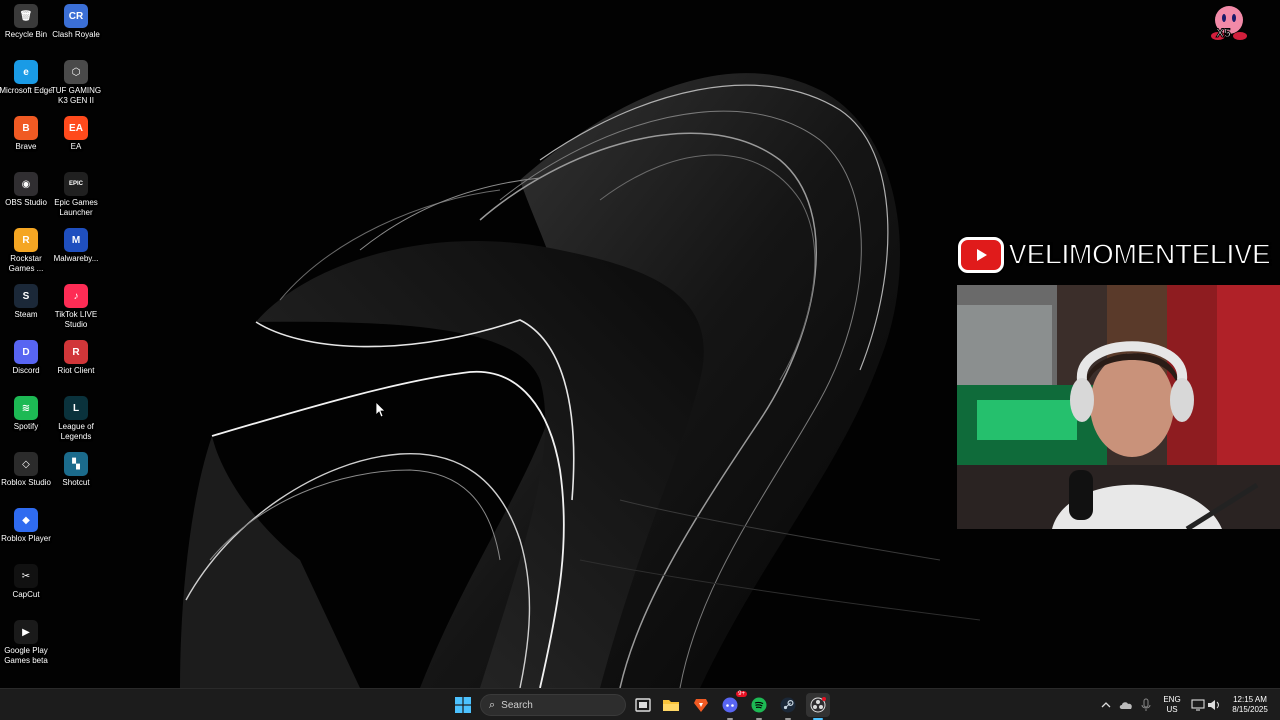 This screenshot has width=1280, height=720. What do you see at coordinates (26, 520) in the screenshot?
I see `roblox-player-icon: ◆` at bounding box center [26, 520].